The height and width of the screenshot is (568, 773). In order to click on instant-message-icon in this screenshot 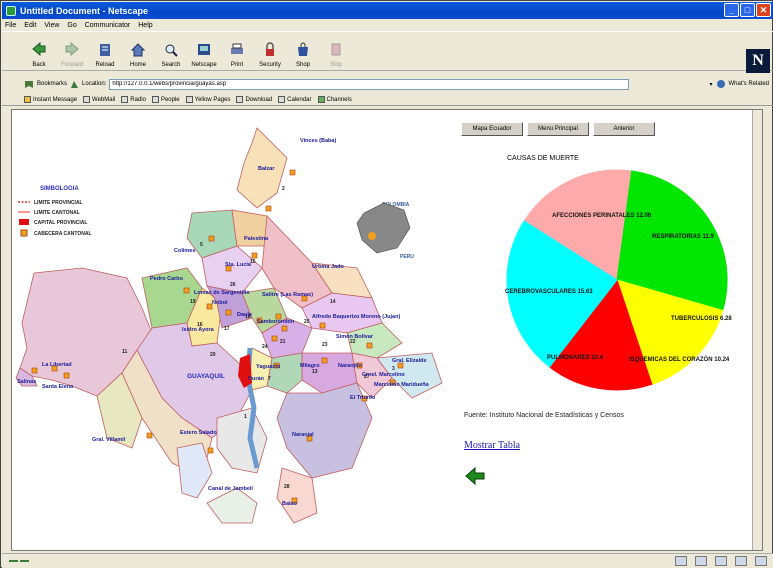, I will do `click(27, 99)`.